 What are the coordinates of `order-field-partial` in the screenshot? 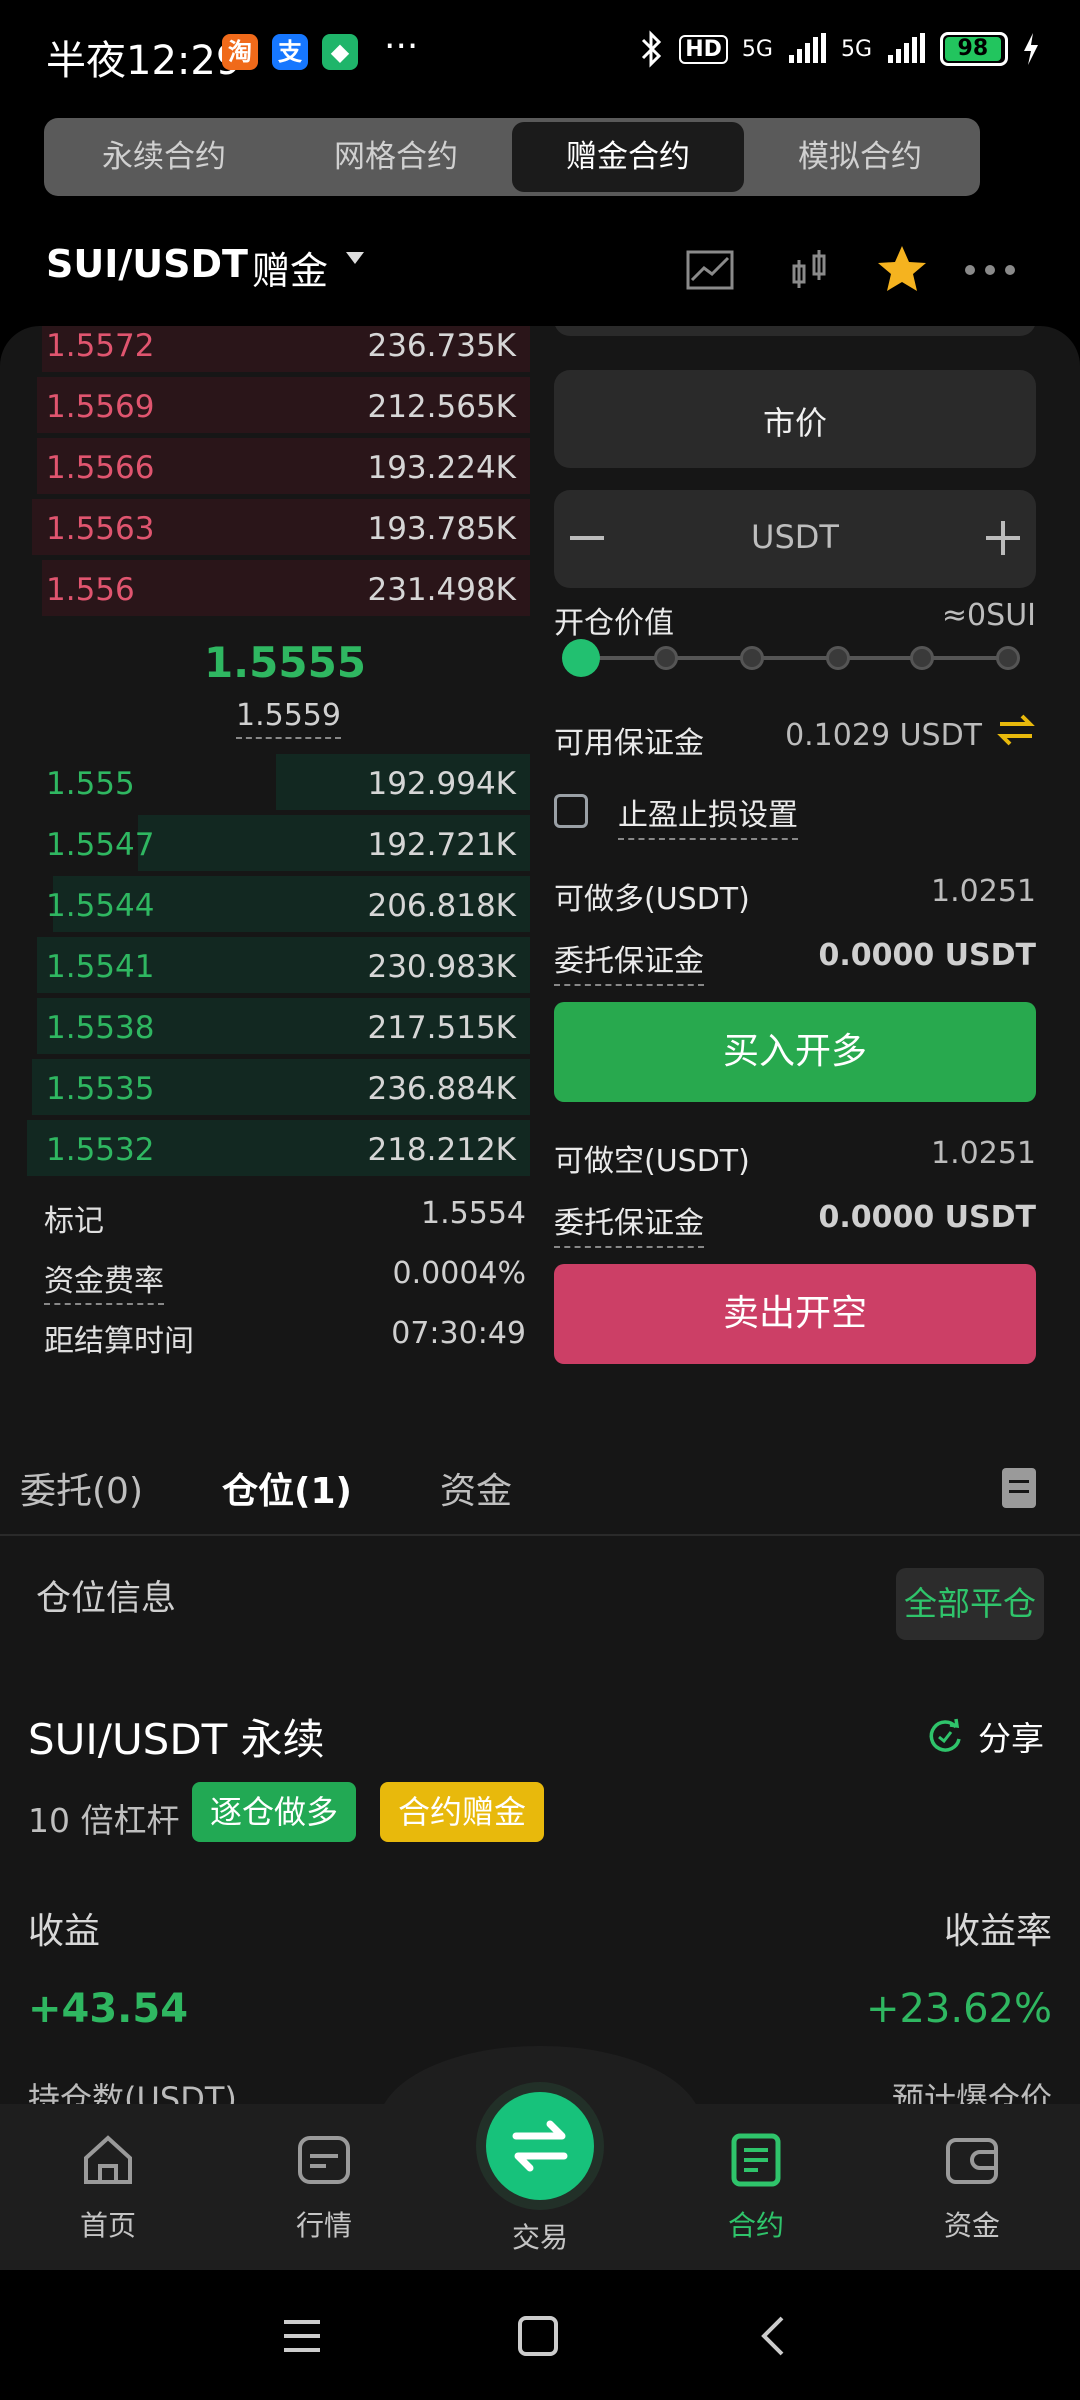 It's located at (795, 331).